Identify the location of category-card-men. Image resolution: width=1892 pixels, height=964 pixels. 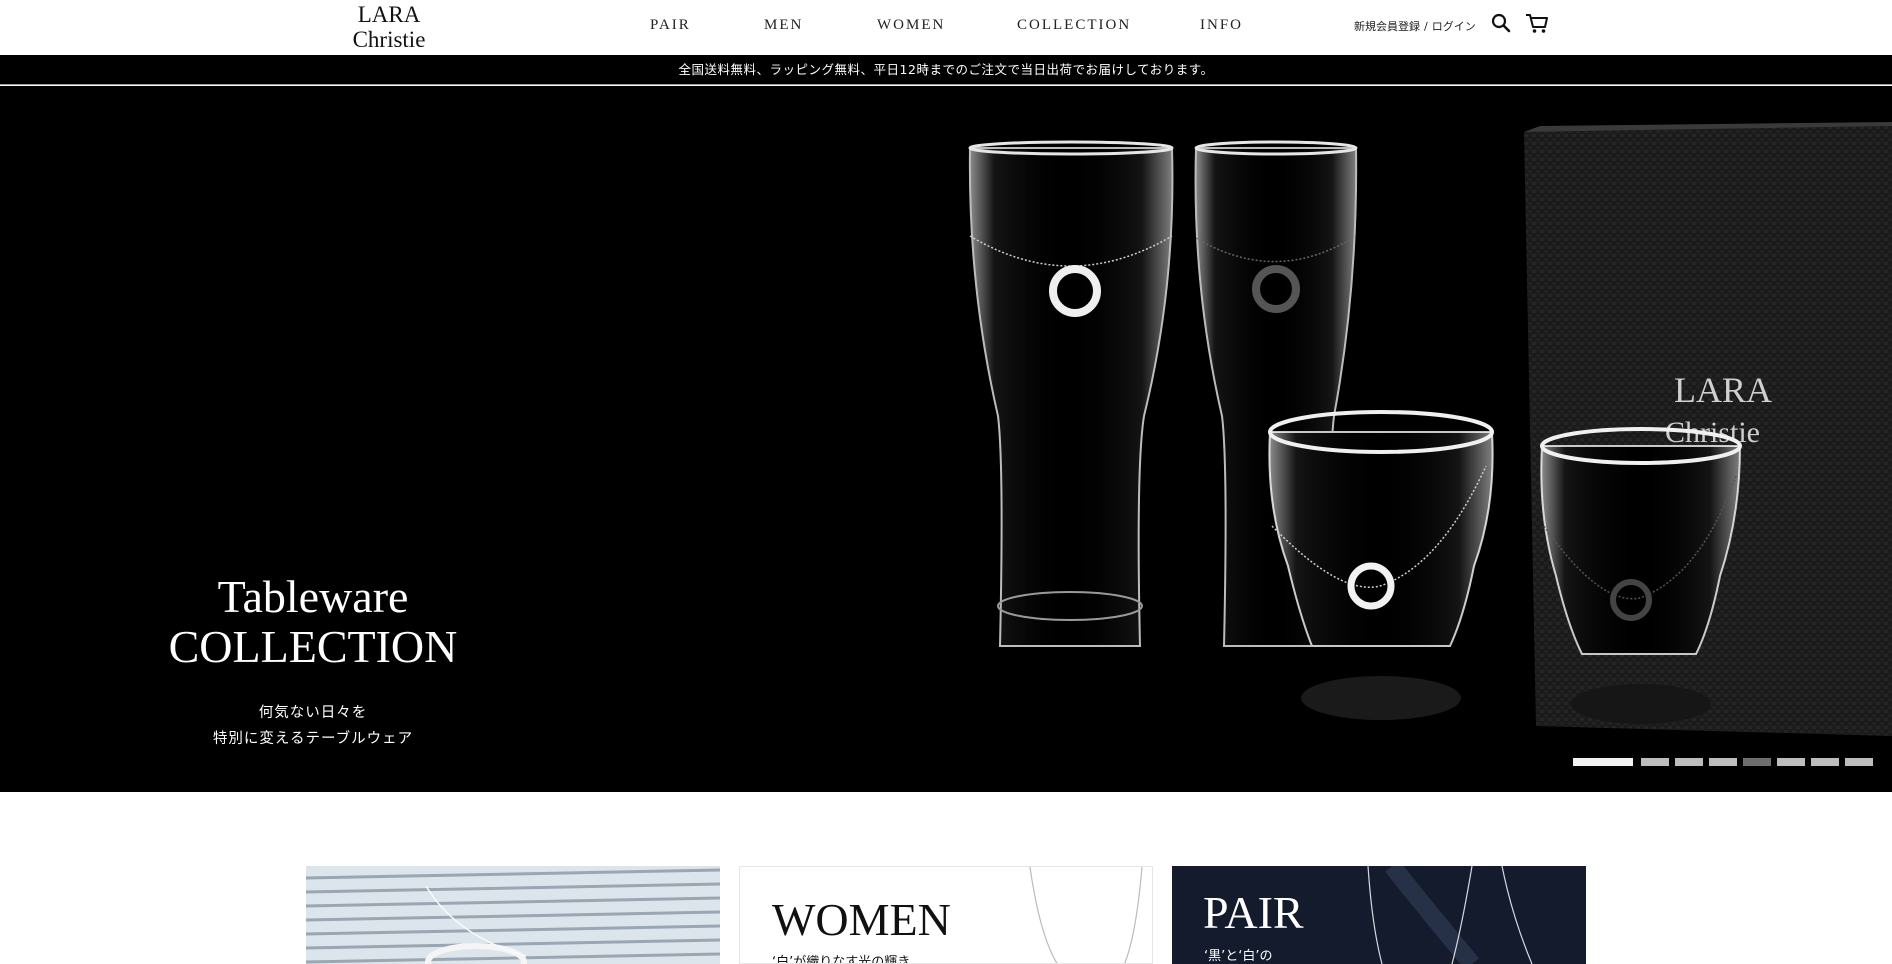
(513, 915).